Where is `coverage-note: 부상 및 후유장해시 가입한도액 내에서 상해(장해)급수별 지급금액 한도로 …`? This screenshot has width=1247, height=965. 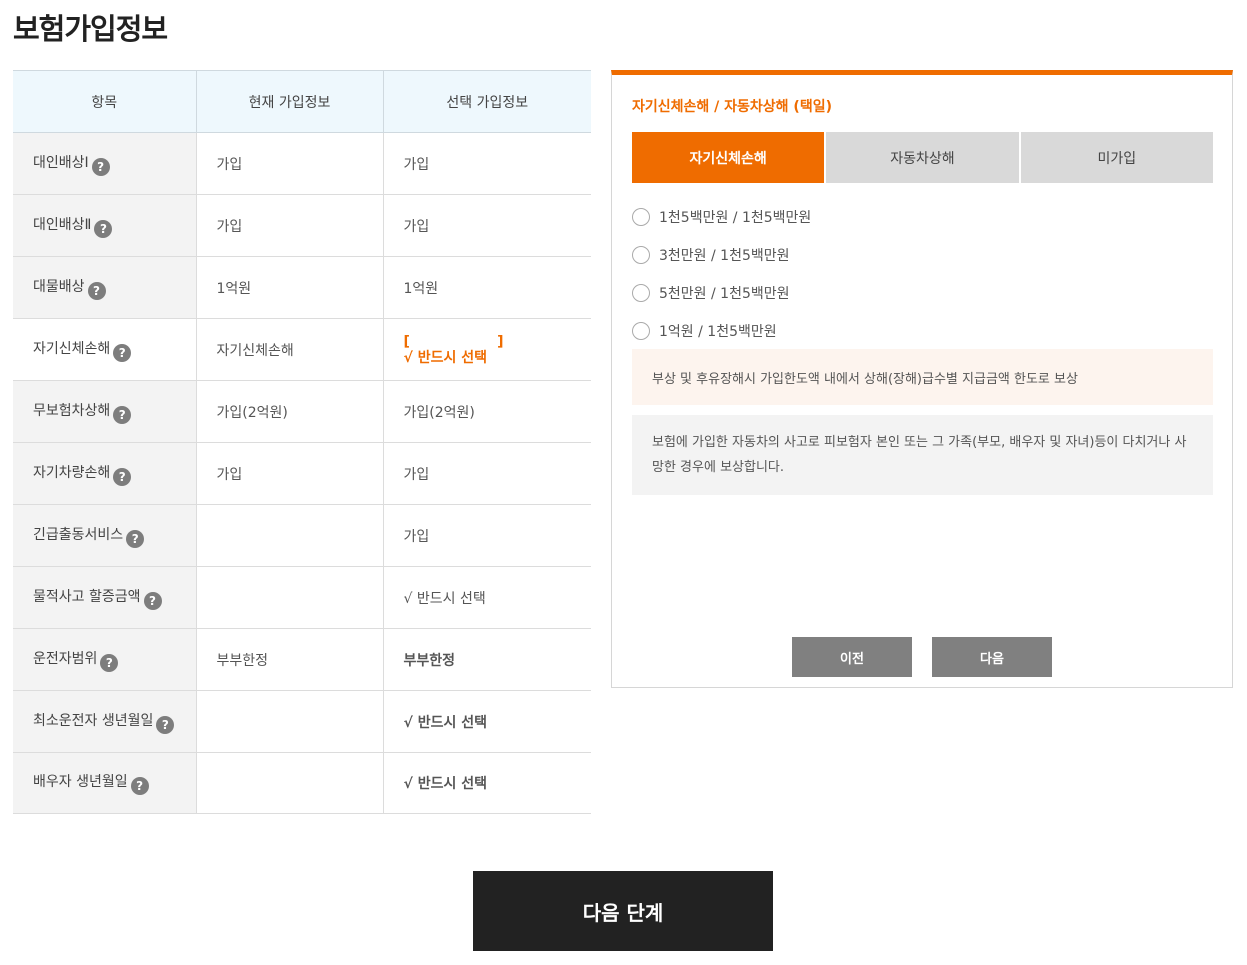 coverage-note: 부상 및 후유장해시 가입한도액 내에서 상해(장해)급수별 지급금액 한도로 … is located at coordinates (922, 377).